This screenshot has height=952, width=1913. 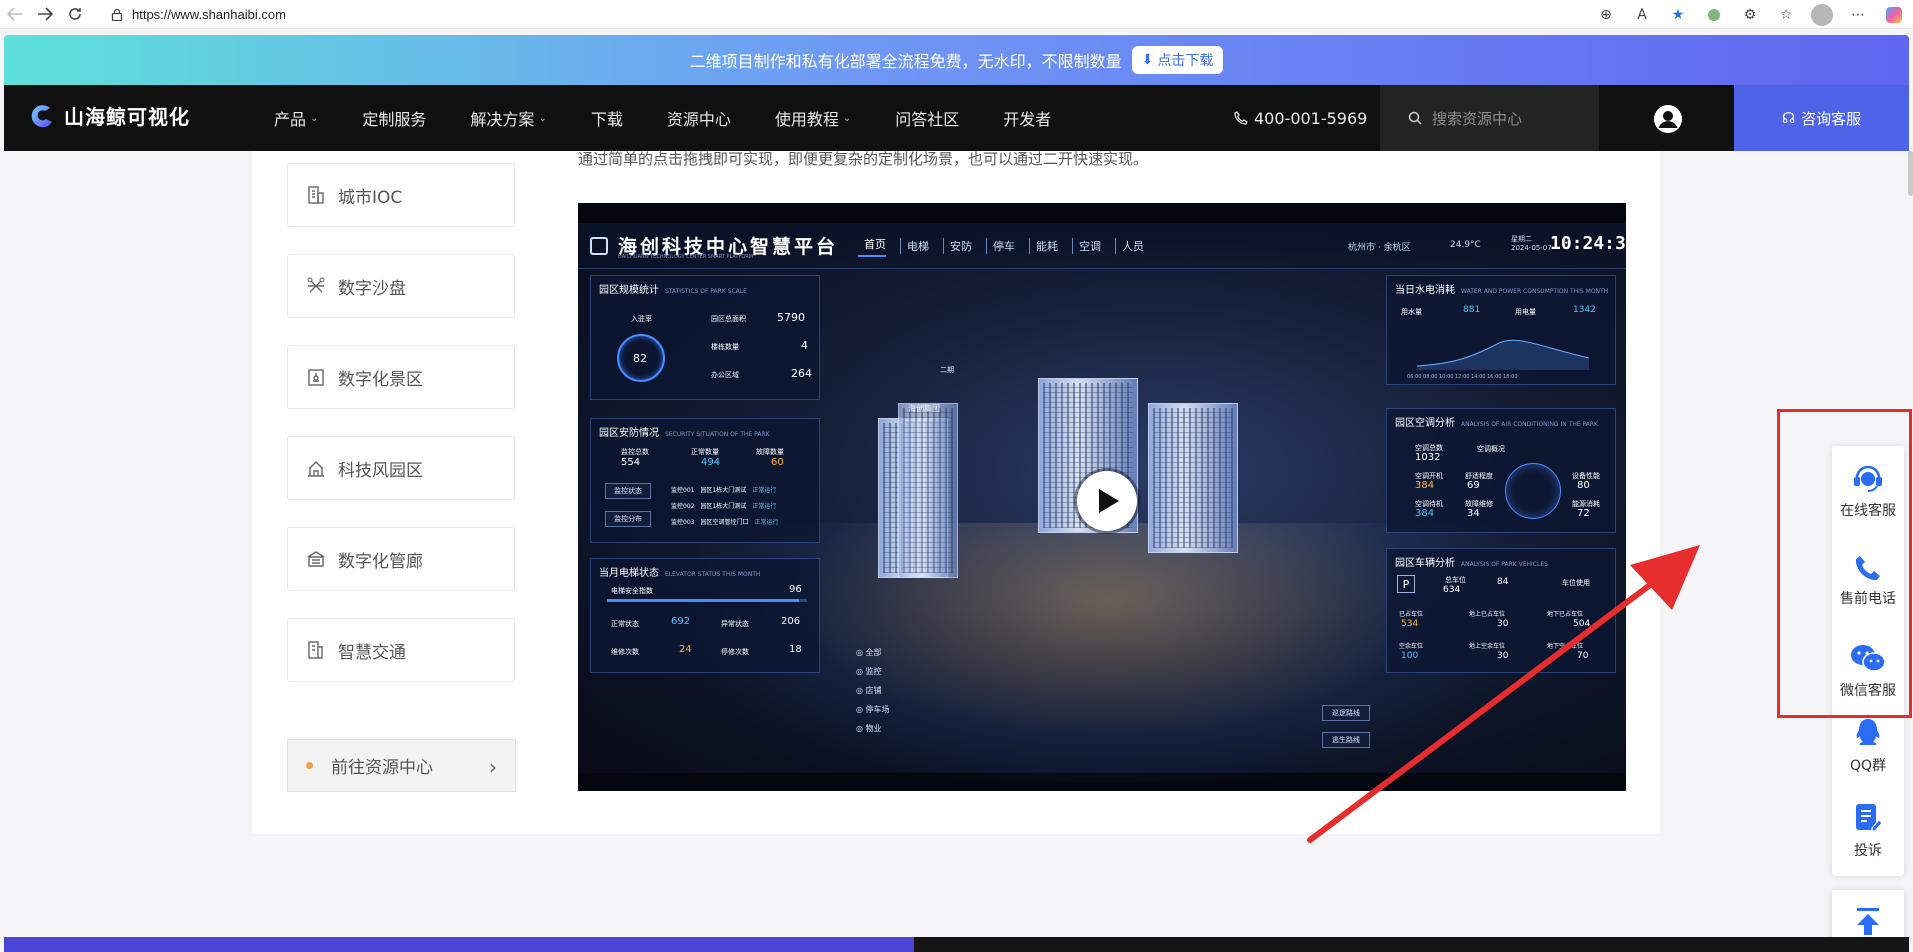 I want to click on complaint-button: 投诉, so click(x=1868, y=831).